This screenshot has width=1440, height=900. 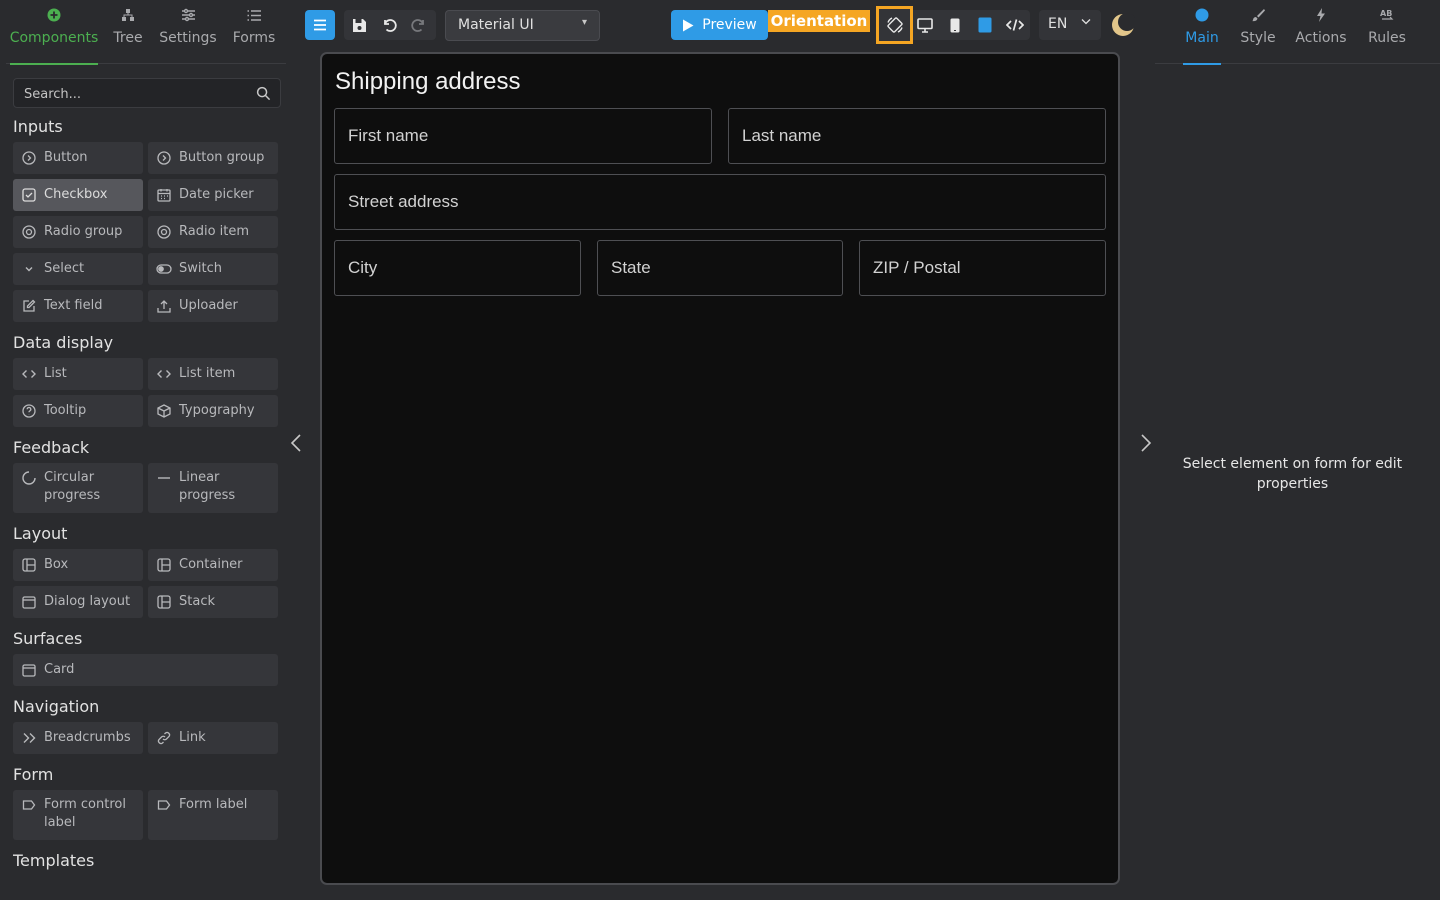 What do you see at coordinates (207, 373) in the screenshot?
I see `component-label: List item` at bounding box center [207, 373].